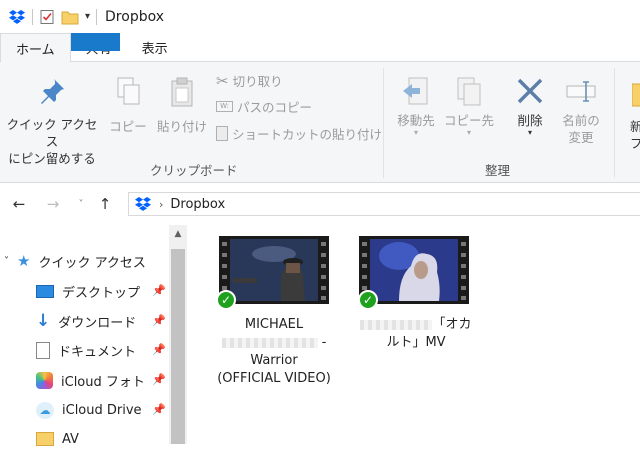  Describe the element at coordinates (274, 316) in the screenshot. I see `file-item: ✓ MICHAEL - Warrior (OFFICIAL VIDEO)` at that location.